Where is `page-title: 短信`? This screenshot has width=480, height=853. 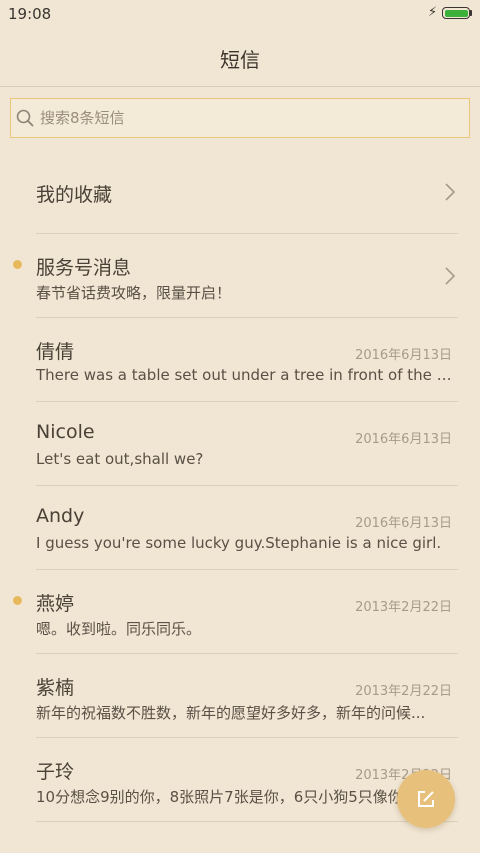 page-title: 短信 is located at coordinates (240, 60).